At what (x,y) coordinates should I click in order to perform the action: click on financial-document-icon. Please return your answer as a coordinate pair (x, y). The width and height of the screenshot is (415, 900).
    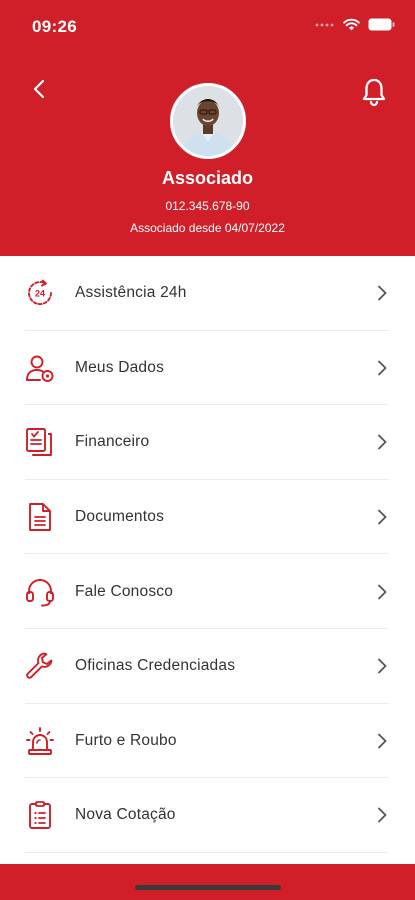
    Looking at the image, I should click on (40, 442).